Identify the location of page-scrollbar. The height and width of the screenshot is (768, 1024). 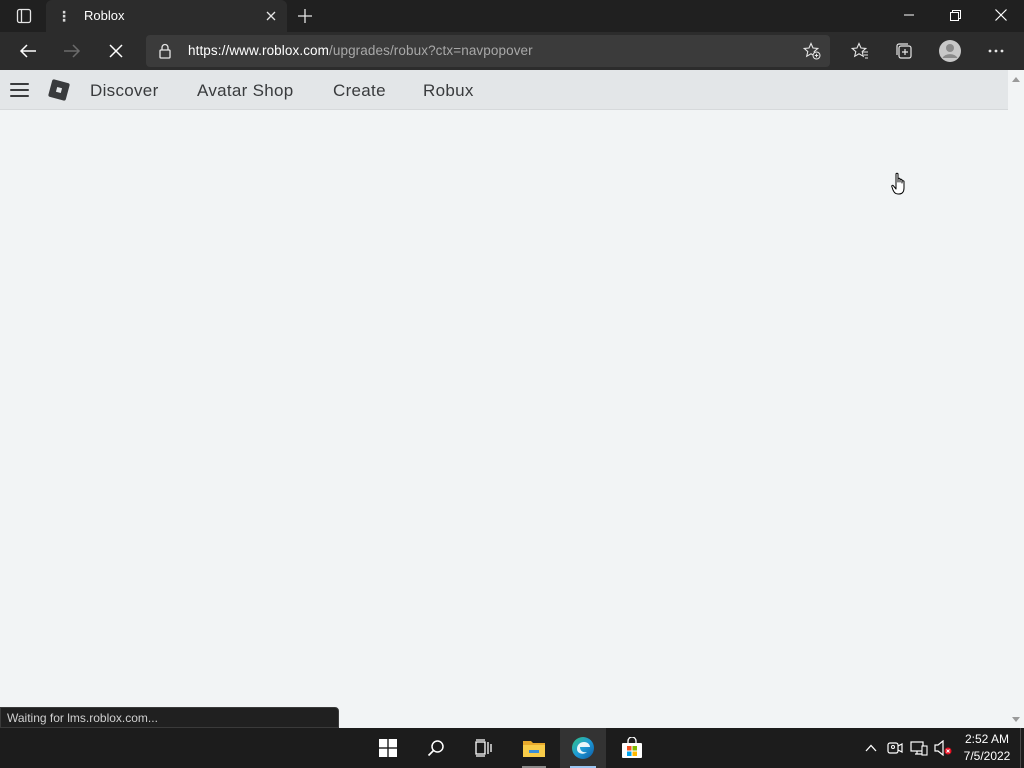
(1016, 399).